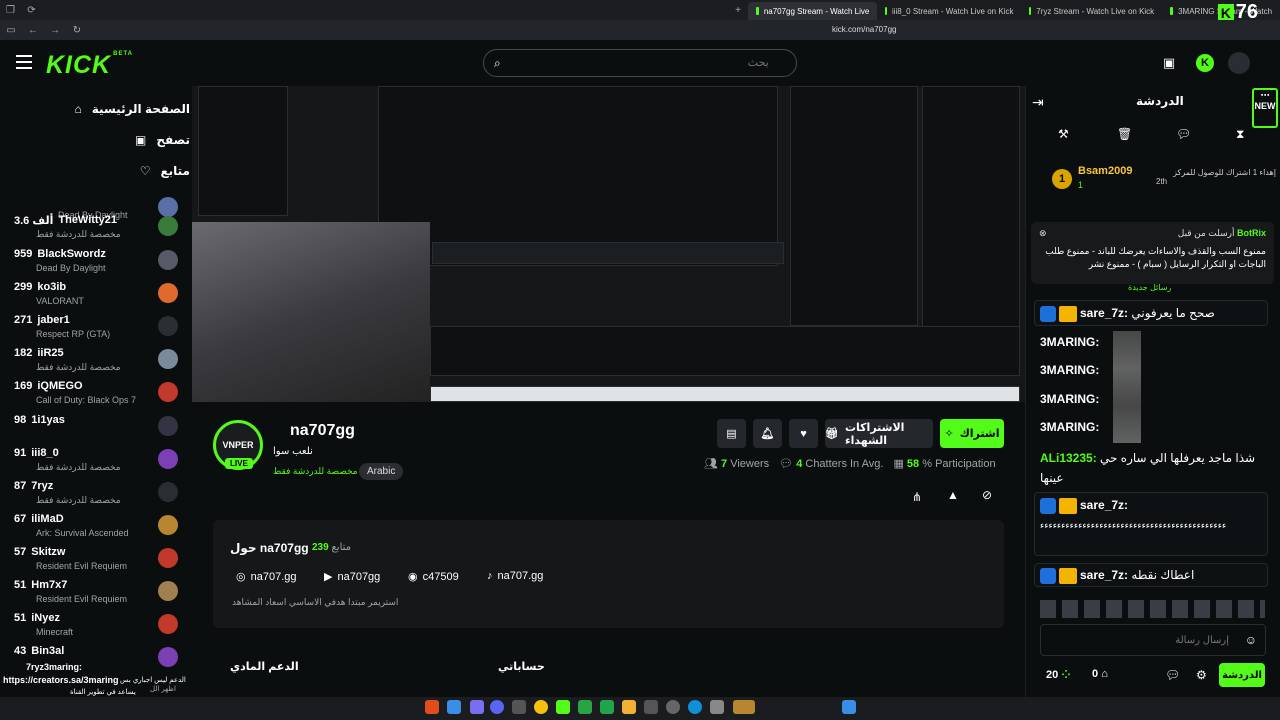 The width and height of the screenshot is (1280, 720). What do you see at coordinates (352, 577) in the screenshot?
I see `social-youtube: ▶ na707gg` at bounding box center [352, 577].